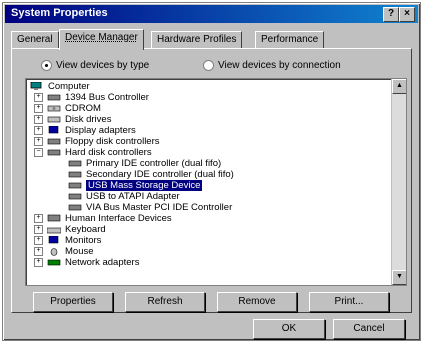 The image size is (427, 345). What do you see at coordinates (279, 66) in the screenshot?
I see `view-by-connection-label: View devices by connection` at bounding box center [279, 66].